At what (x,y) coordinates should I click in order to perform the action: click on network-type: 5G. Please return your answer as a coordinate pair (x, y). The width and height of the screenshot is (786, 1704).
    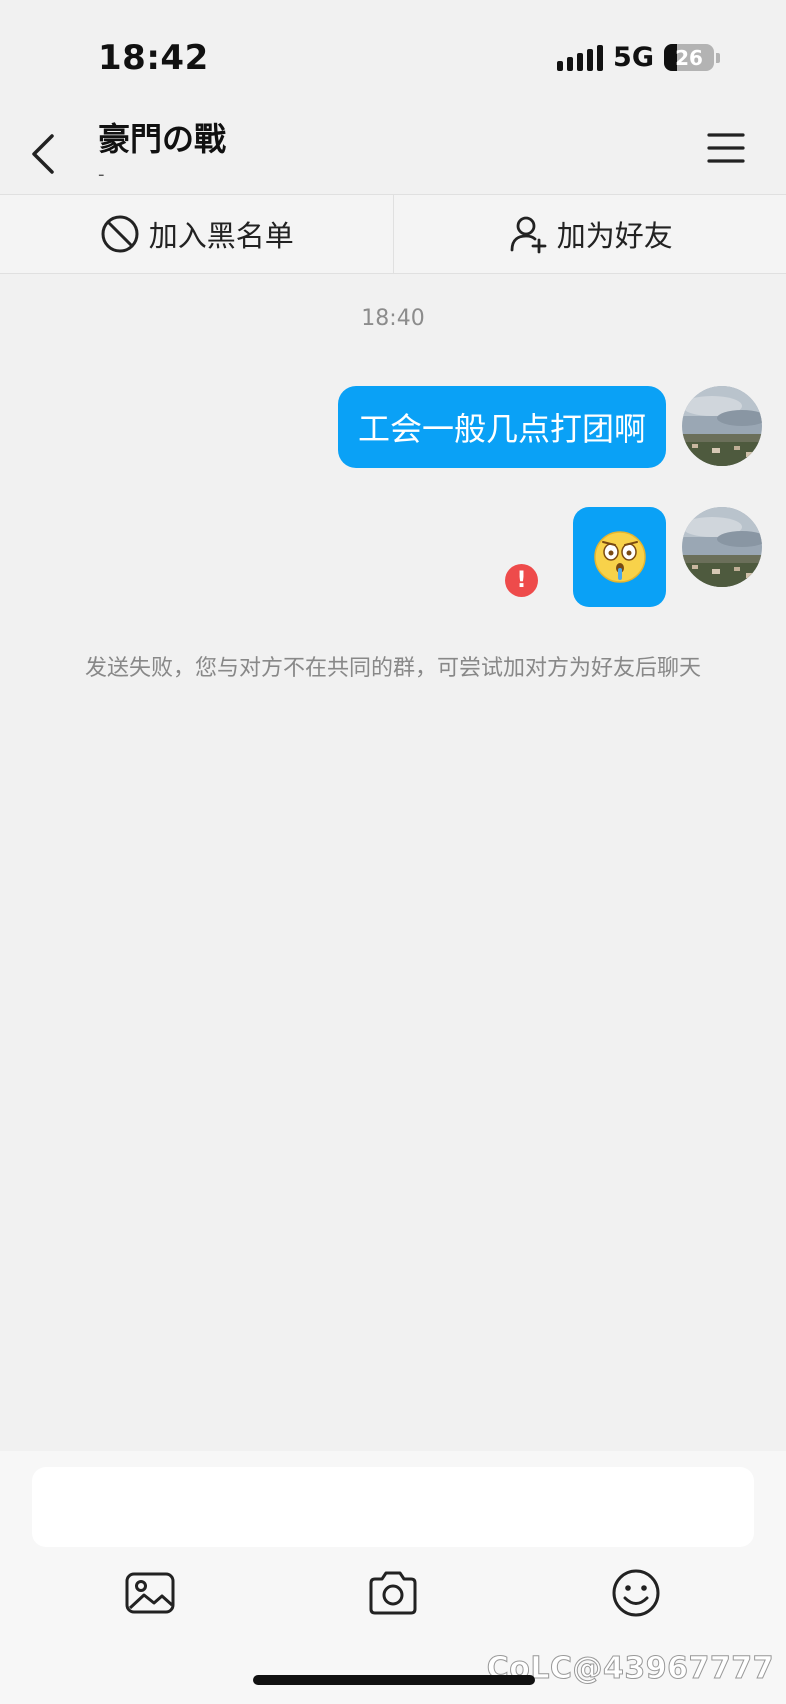
    Looking at the image, I should click on (633, 57).